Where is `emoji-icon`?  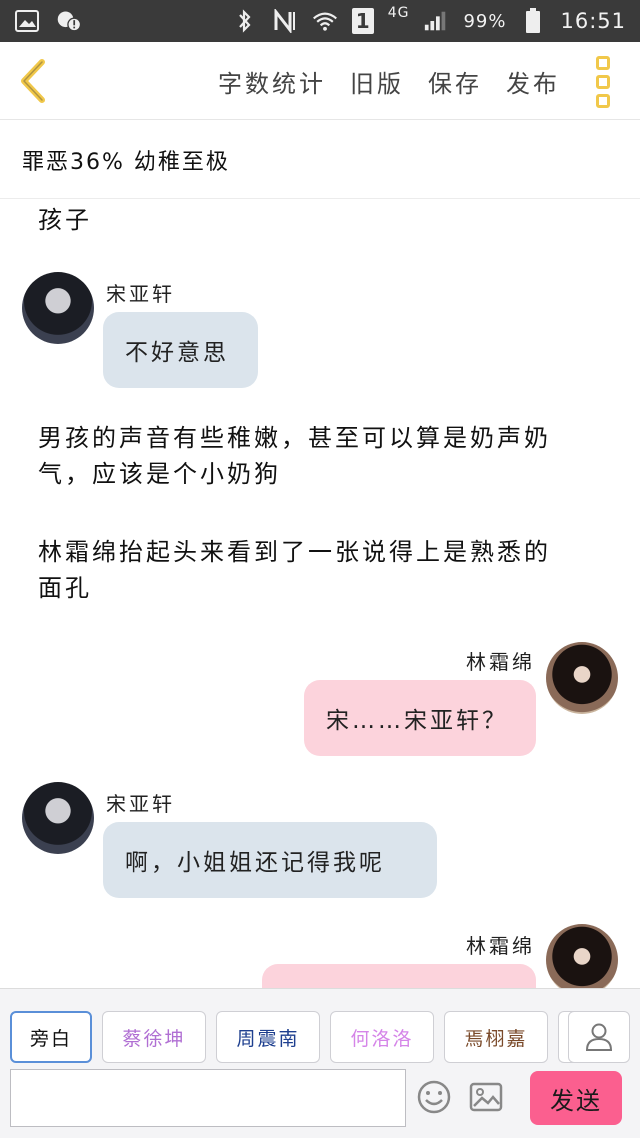 emoji-icon is located at coordinates (434, 1097).